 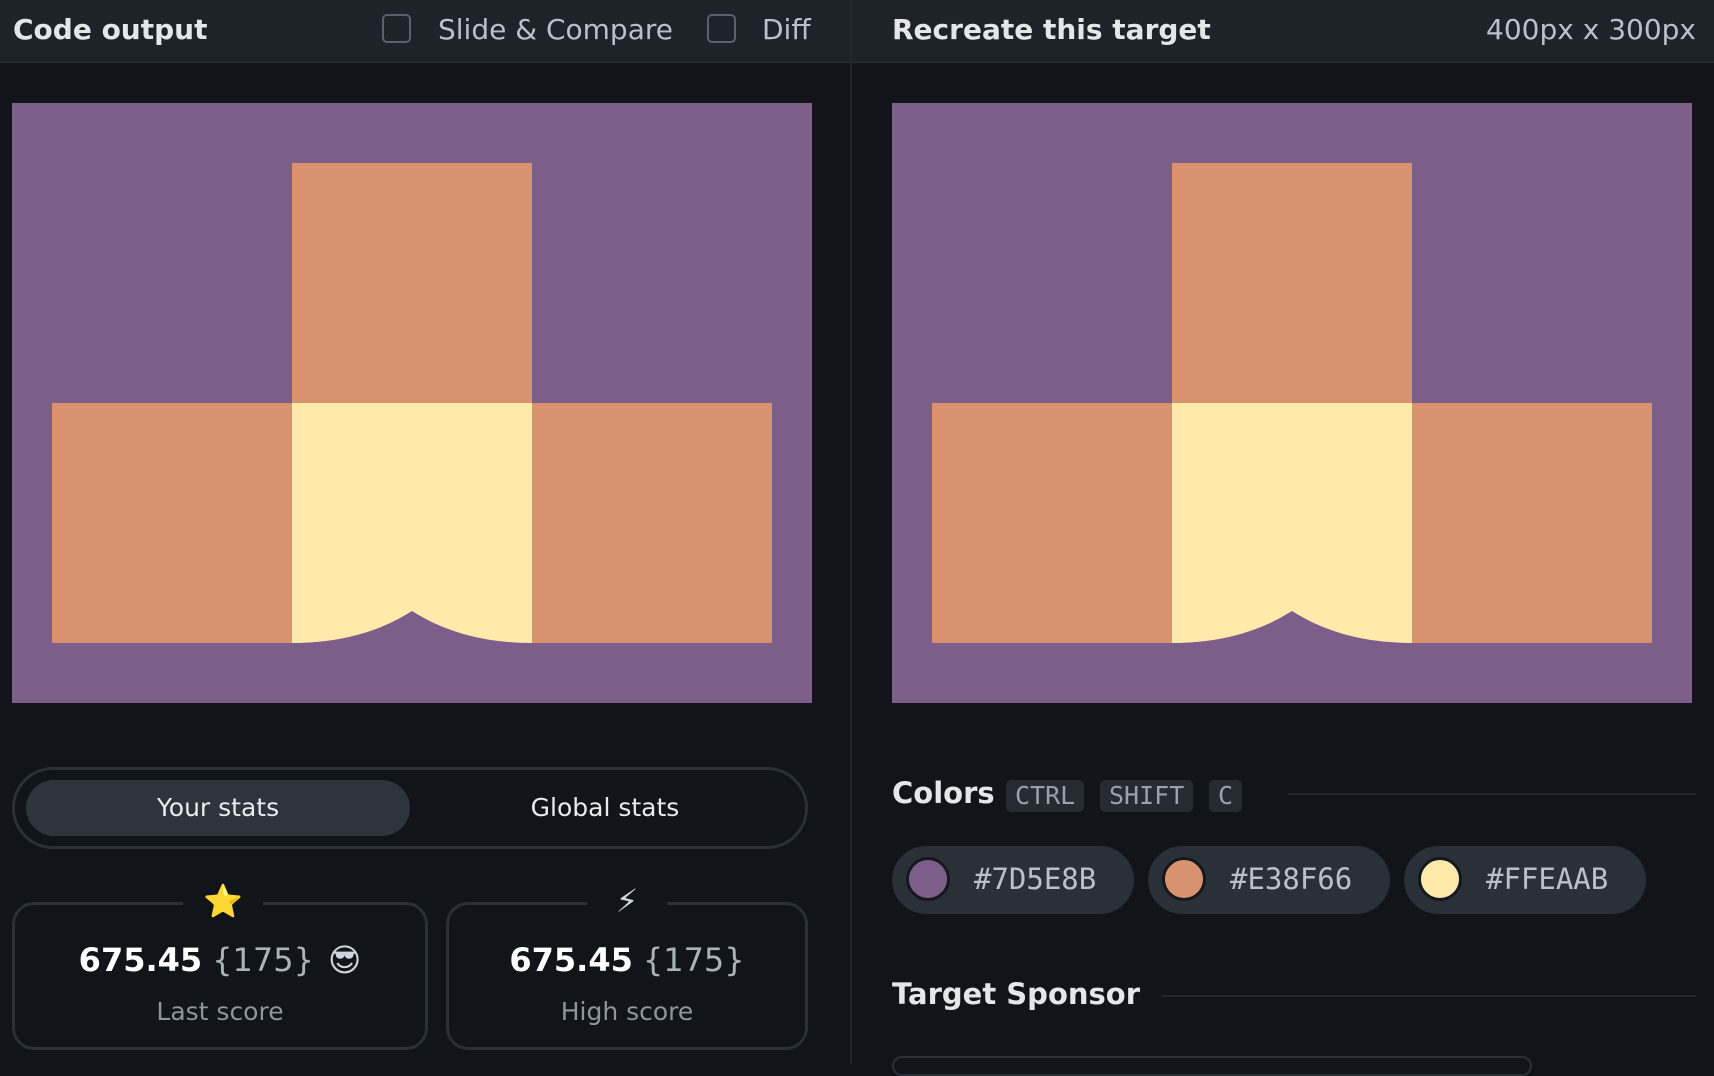 What do you see at coordinates (1292, 283) in the screenshot?
I see `target-top-block` at bounding box center [1292, 283].